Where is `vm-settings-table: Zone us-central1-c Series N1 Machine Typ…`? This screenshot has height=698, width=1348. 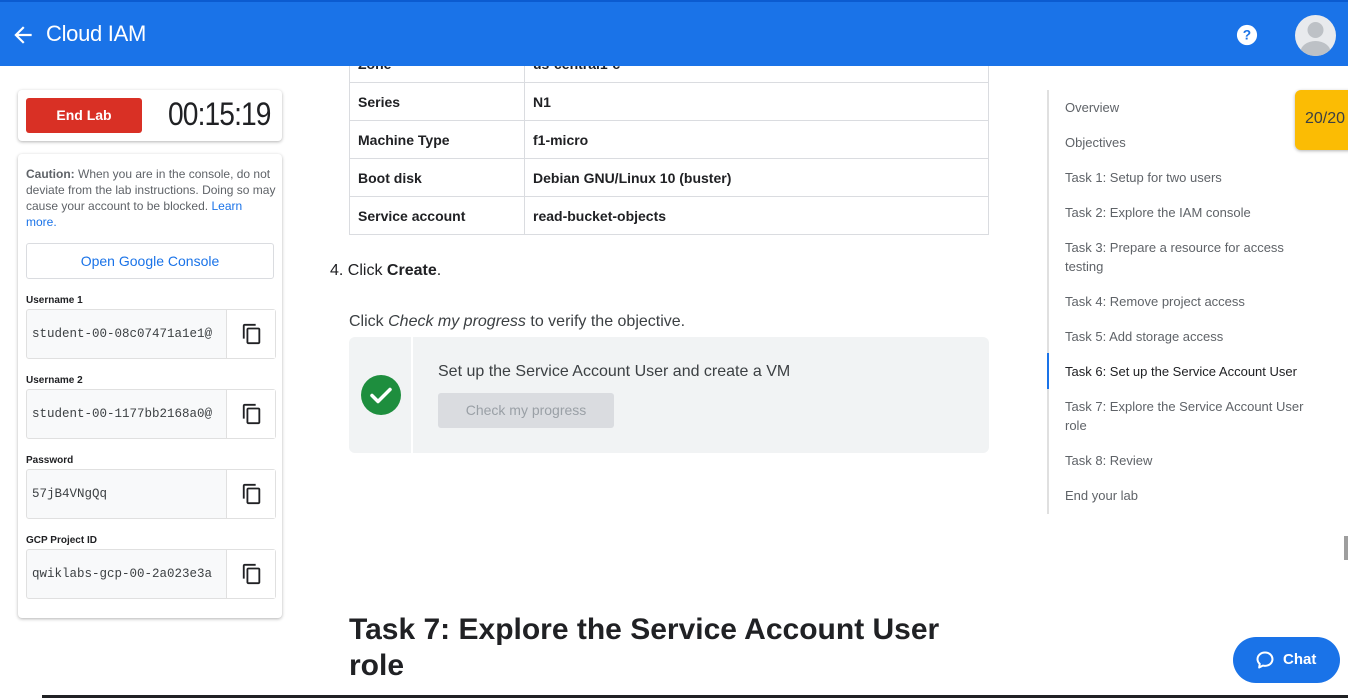
vm-settings-table: Zone us-central1-c Series N1 Machine Typ… is located at coordinates (669, 150).